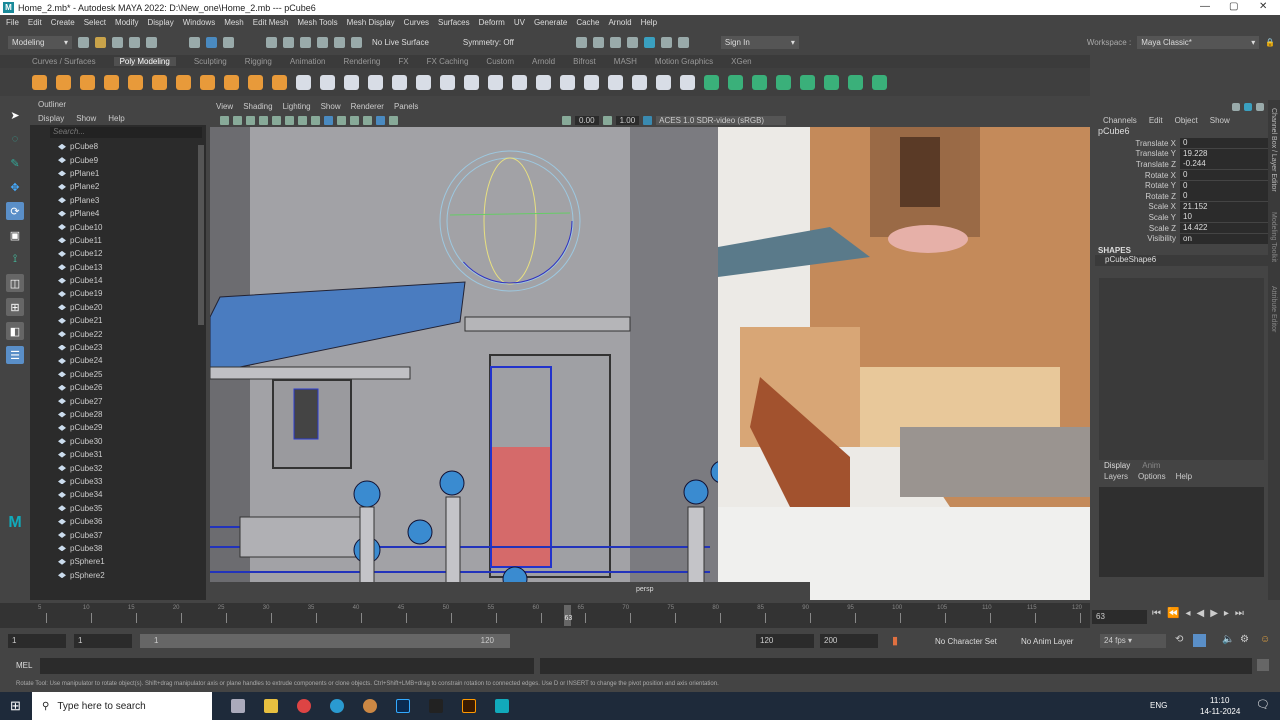 Image resolution: width=1280 pixels, height=720 pixels. Describe the element at coordinates (1137, 228) in the screenshot. I see `channel-label: Scale Z` at that location.